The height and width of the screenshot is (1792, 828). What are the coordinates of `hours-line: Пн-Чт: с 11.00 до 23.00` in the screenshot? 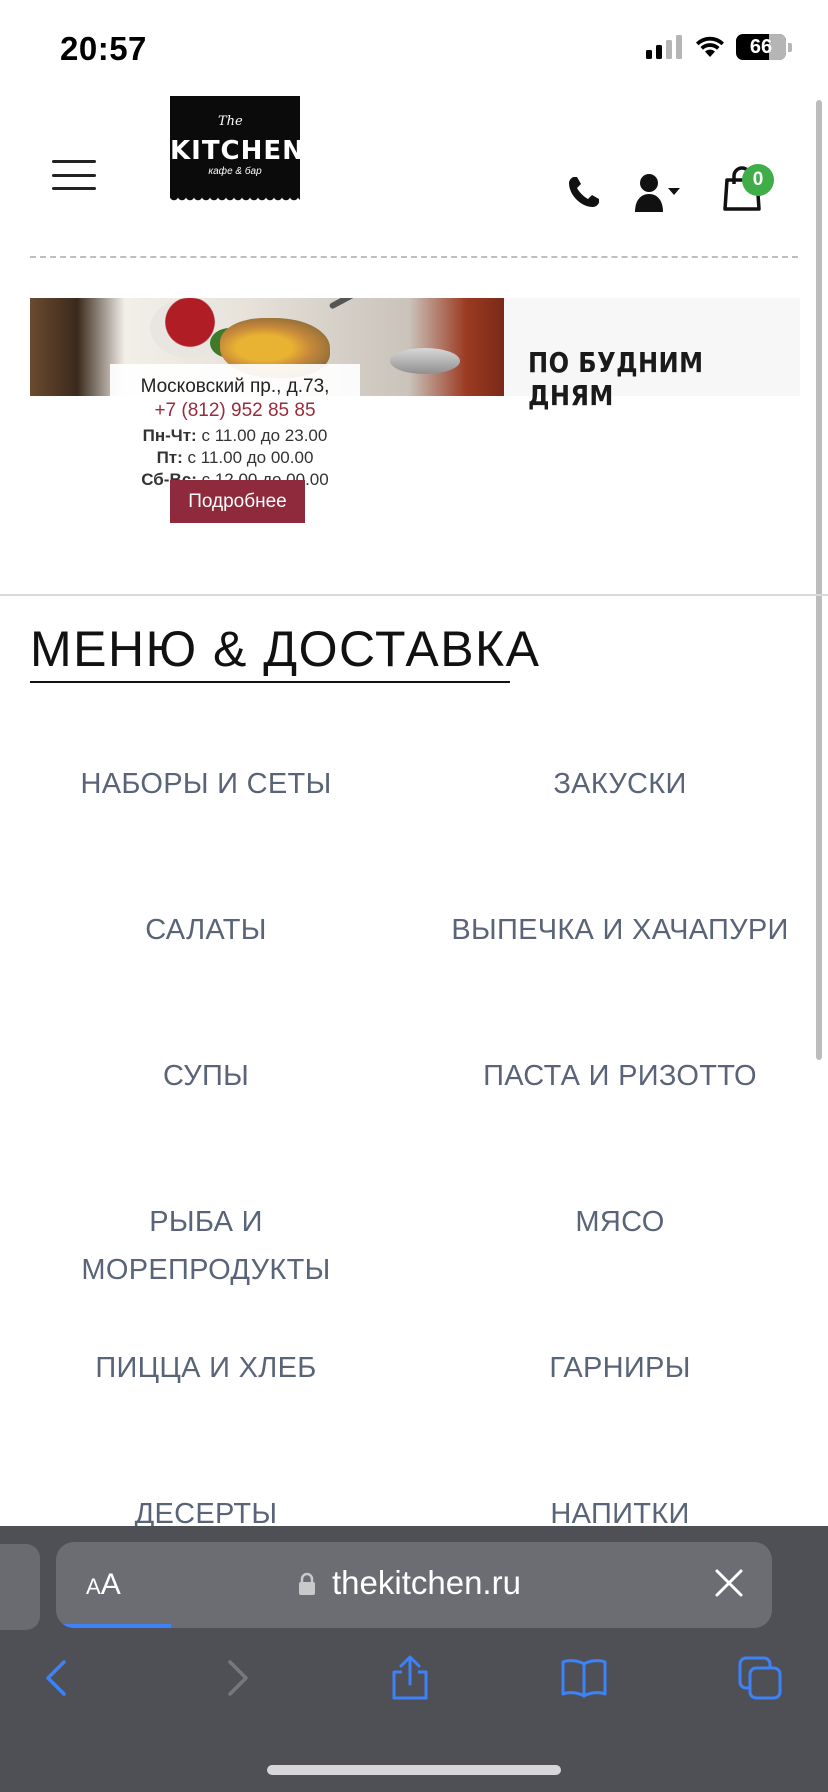 It's located at (235, 436).